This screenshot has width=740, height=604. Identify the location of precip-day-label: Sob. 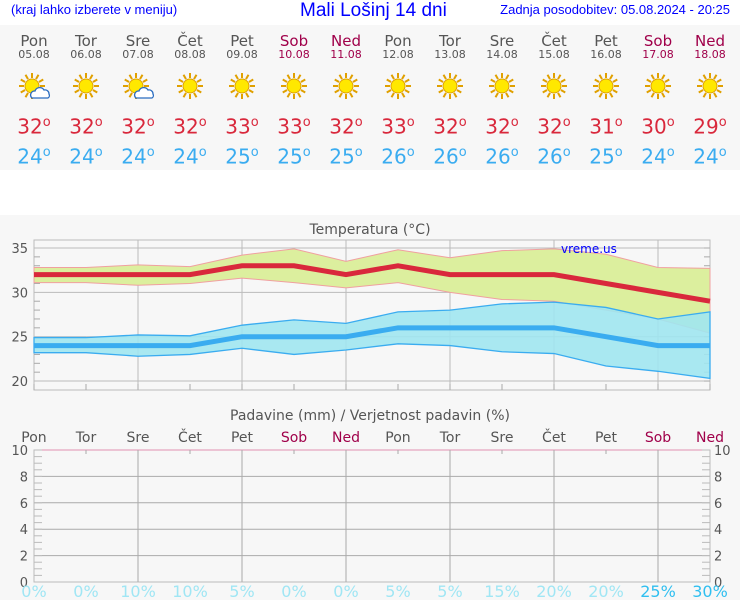
(658, 438).